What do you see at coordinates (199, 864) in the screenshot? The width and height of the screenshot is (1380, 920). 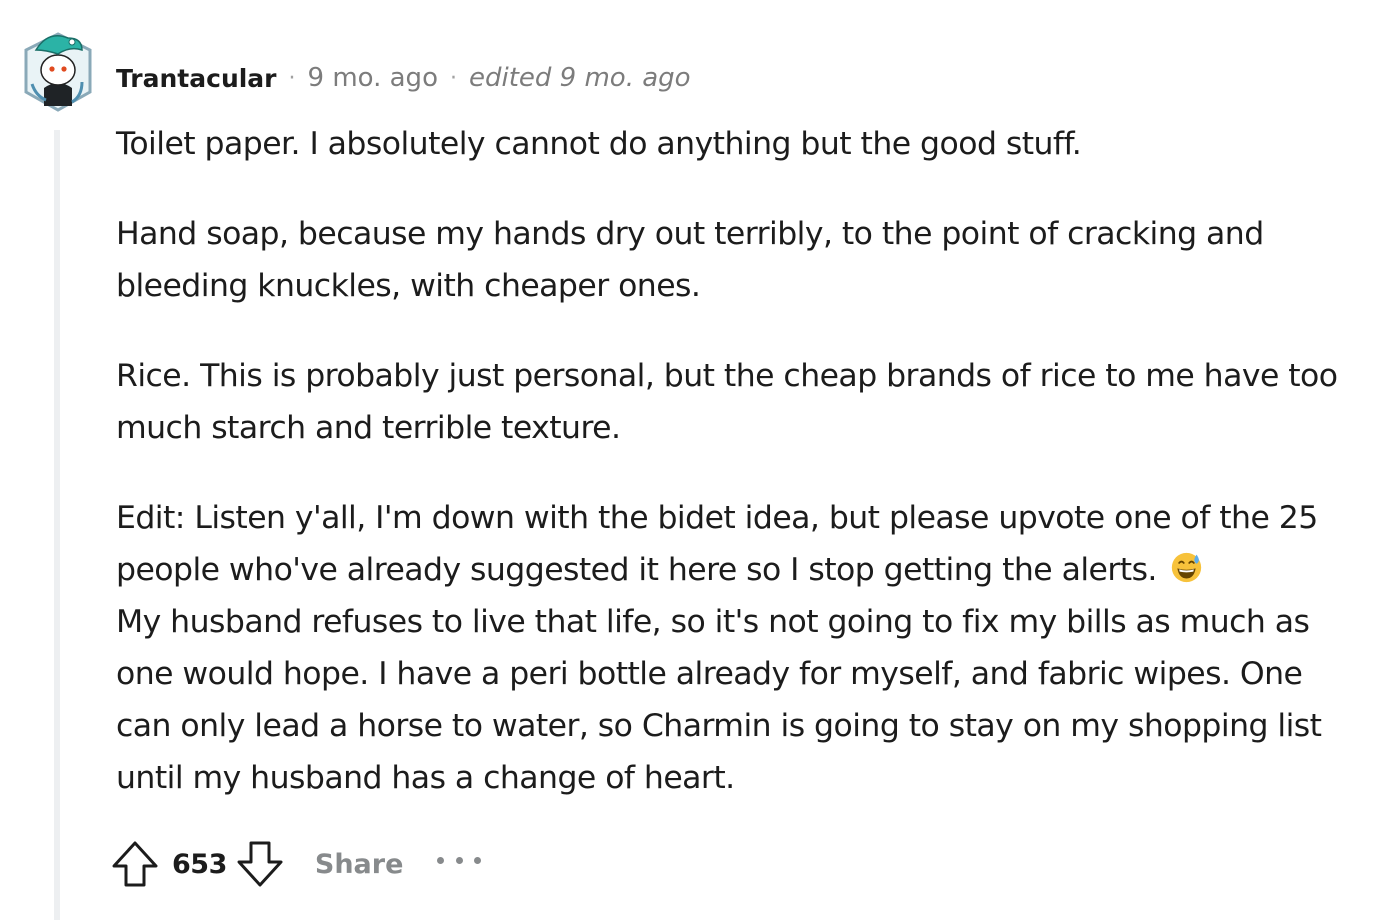 I see `vote-score: 653` at bounding box center [199, 864].